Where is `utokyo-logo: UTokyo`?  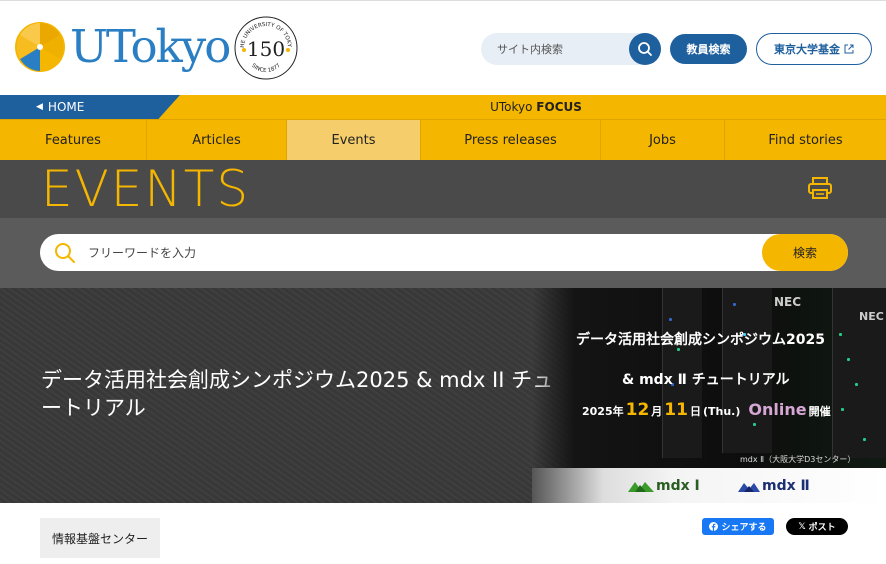
utokyo-logo: UTokyo is located at coordinates (122, 46).